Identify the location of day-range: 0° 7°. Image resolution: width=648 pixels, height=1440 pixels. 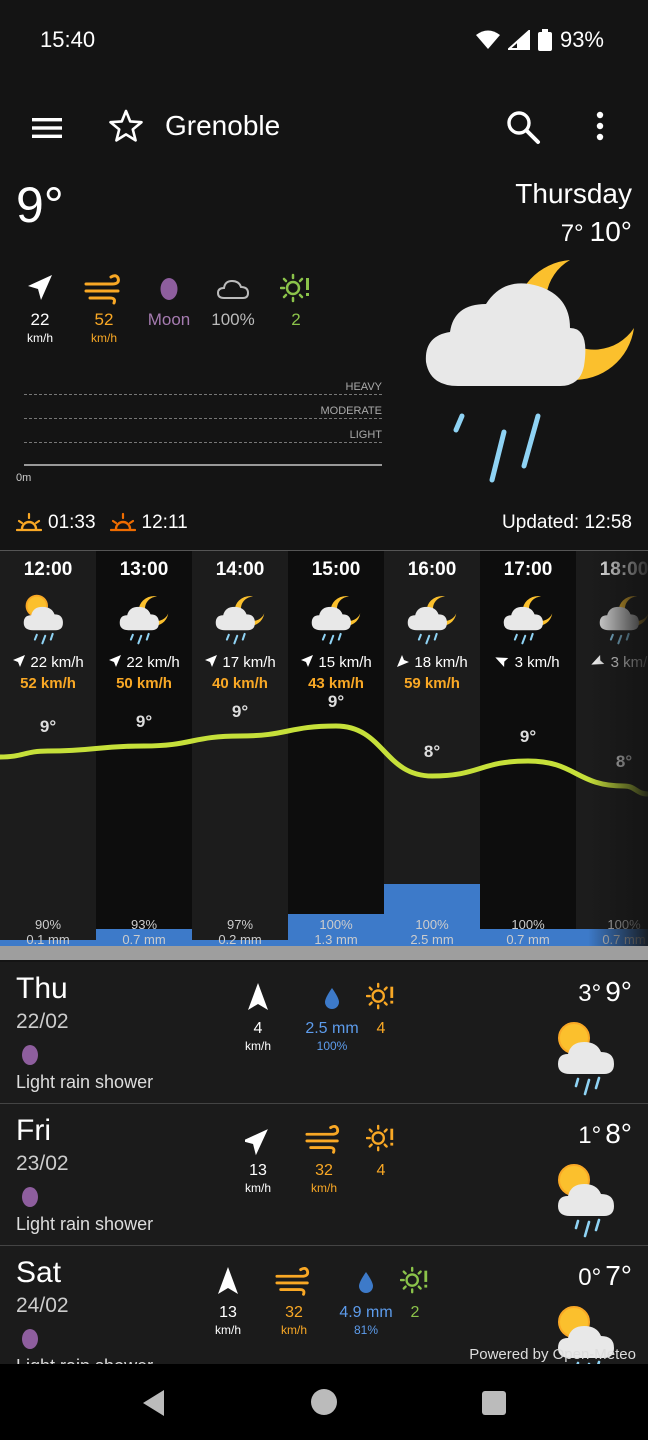
(605, 1276).